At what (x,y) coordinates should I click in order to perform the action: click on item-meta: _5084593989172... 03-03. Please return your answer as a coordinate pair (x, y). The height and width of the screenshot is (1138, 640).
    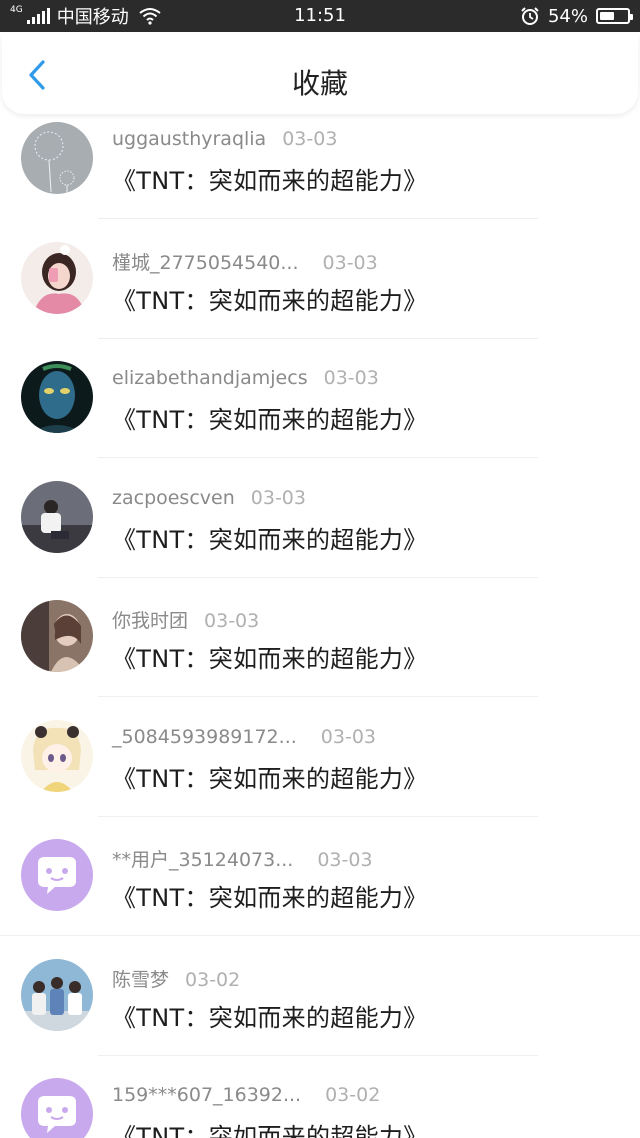
    Looking at the image, I should click on (244, 737).